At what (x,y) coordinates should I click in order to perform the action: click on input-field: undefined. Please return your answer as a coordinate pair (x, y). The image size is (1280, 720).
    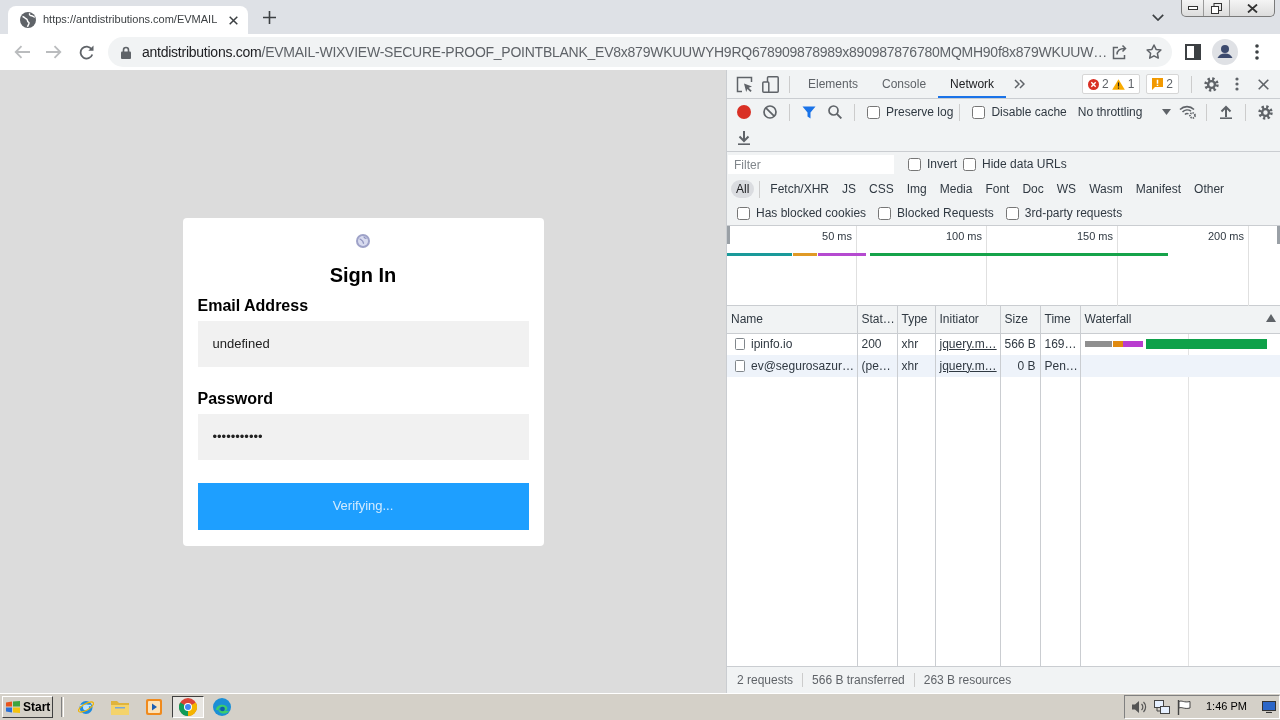
    Looking at the image, I should click on (363, 343).